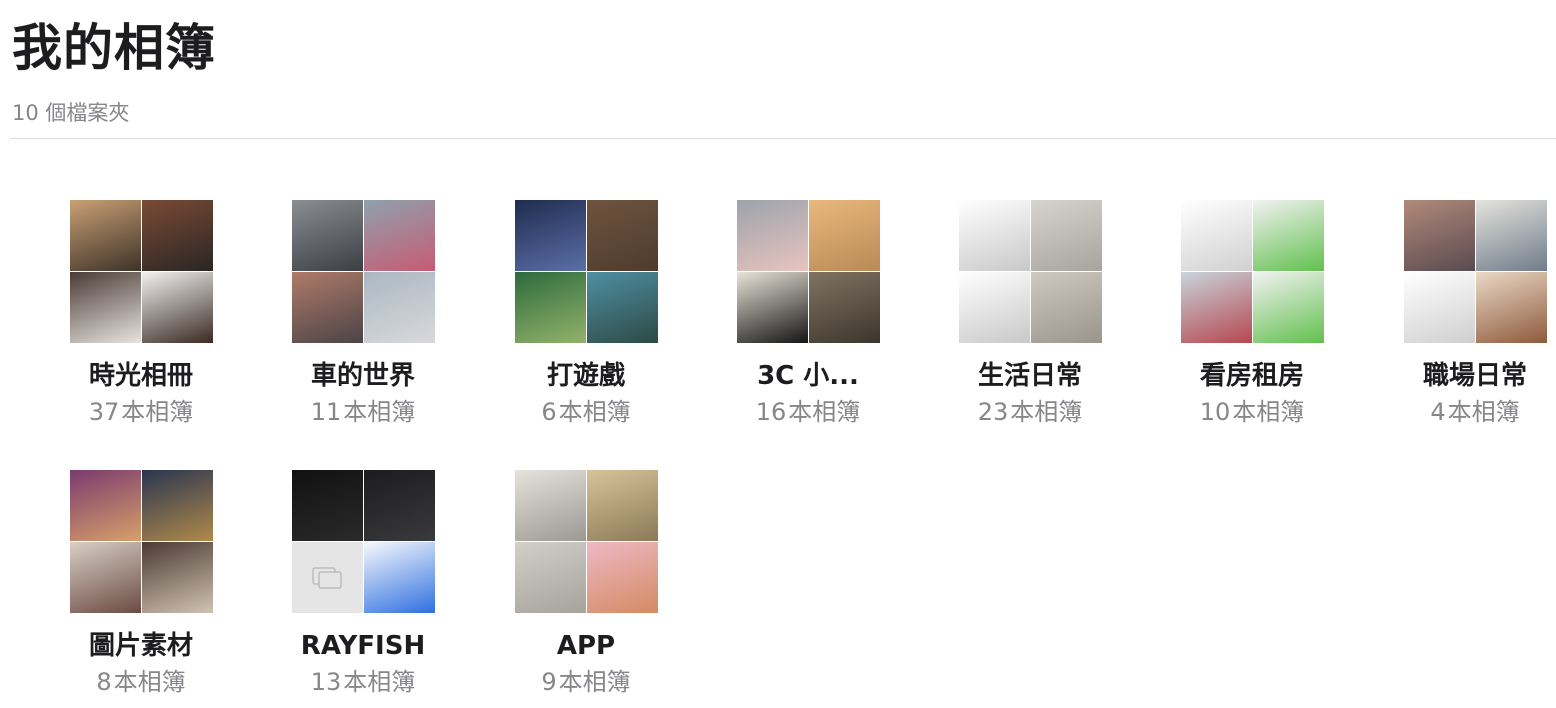  Describe the element at coordinates (71, 113) in the screenshot. I see `folder-count: 10 個檔案夾` at that location.